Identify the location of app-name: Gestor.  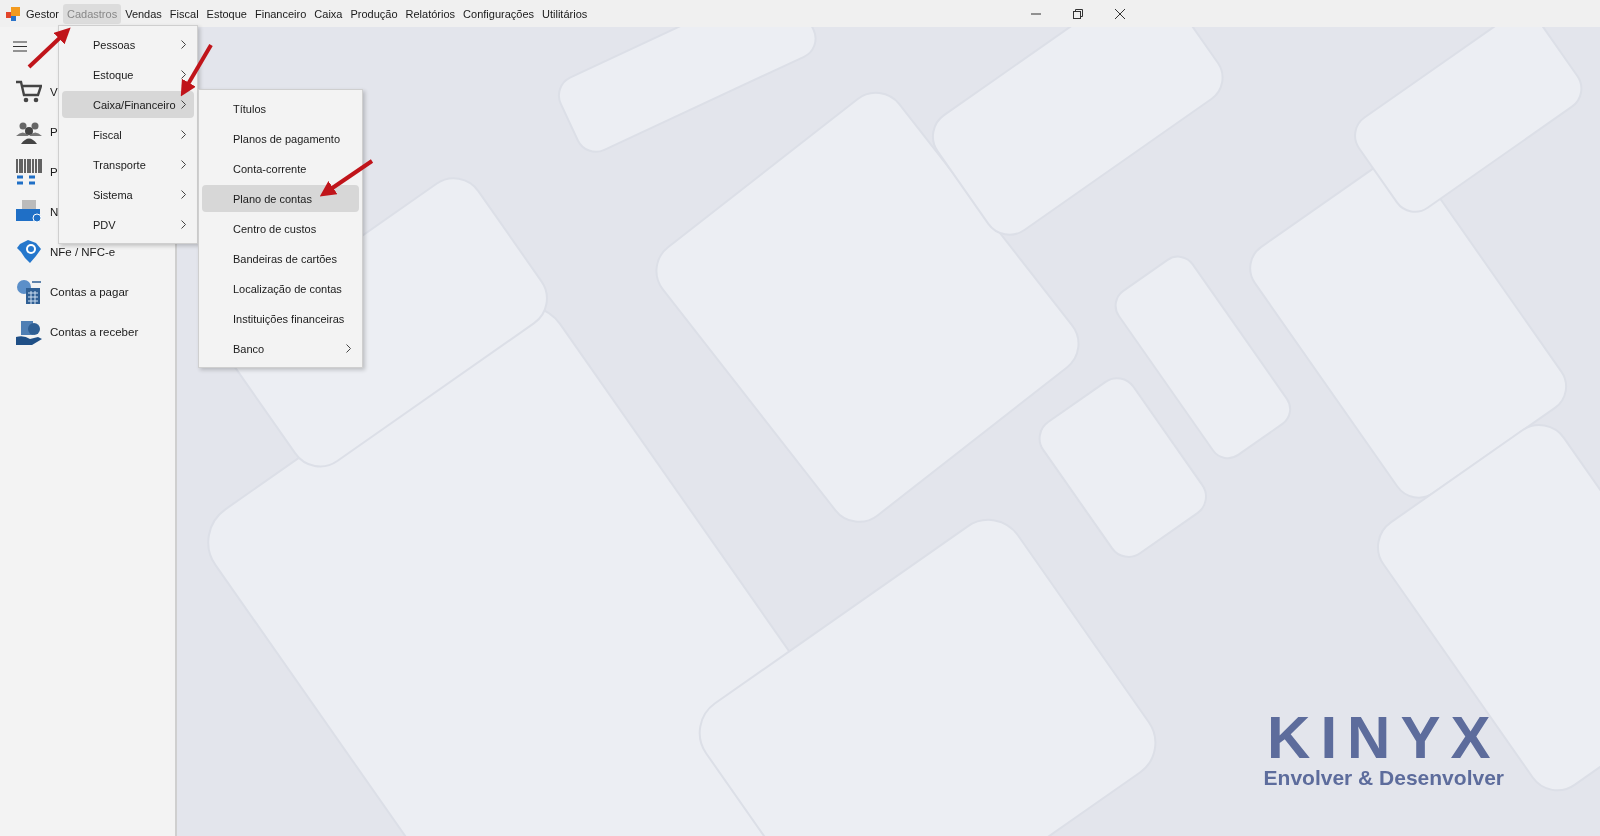
(42, 13).